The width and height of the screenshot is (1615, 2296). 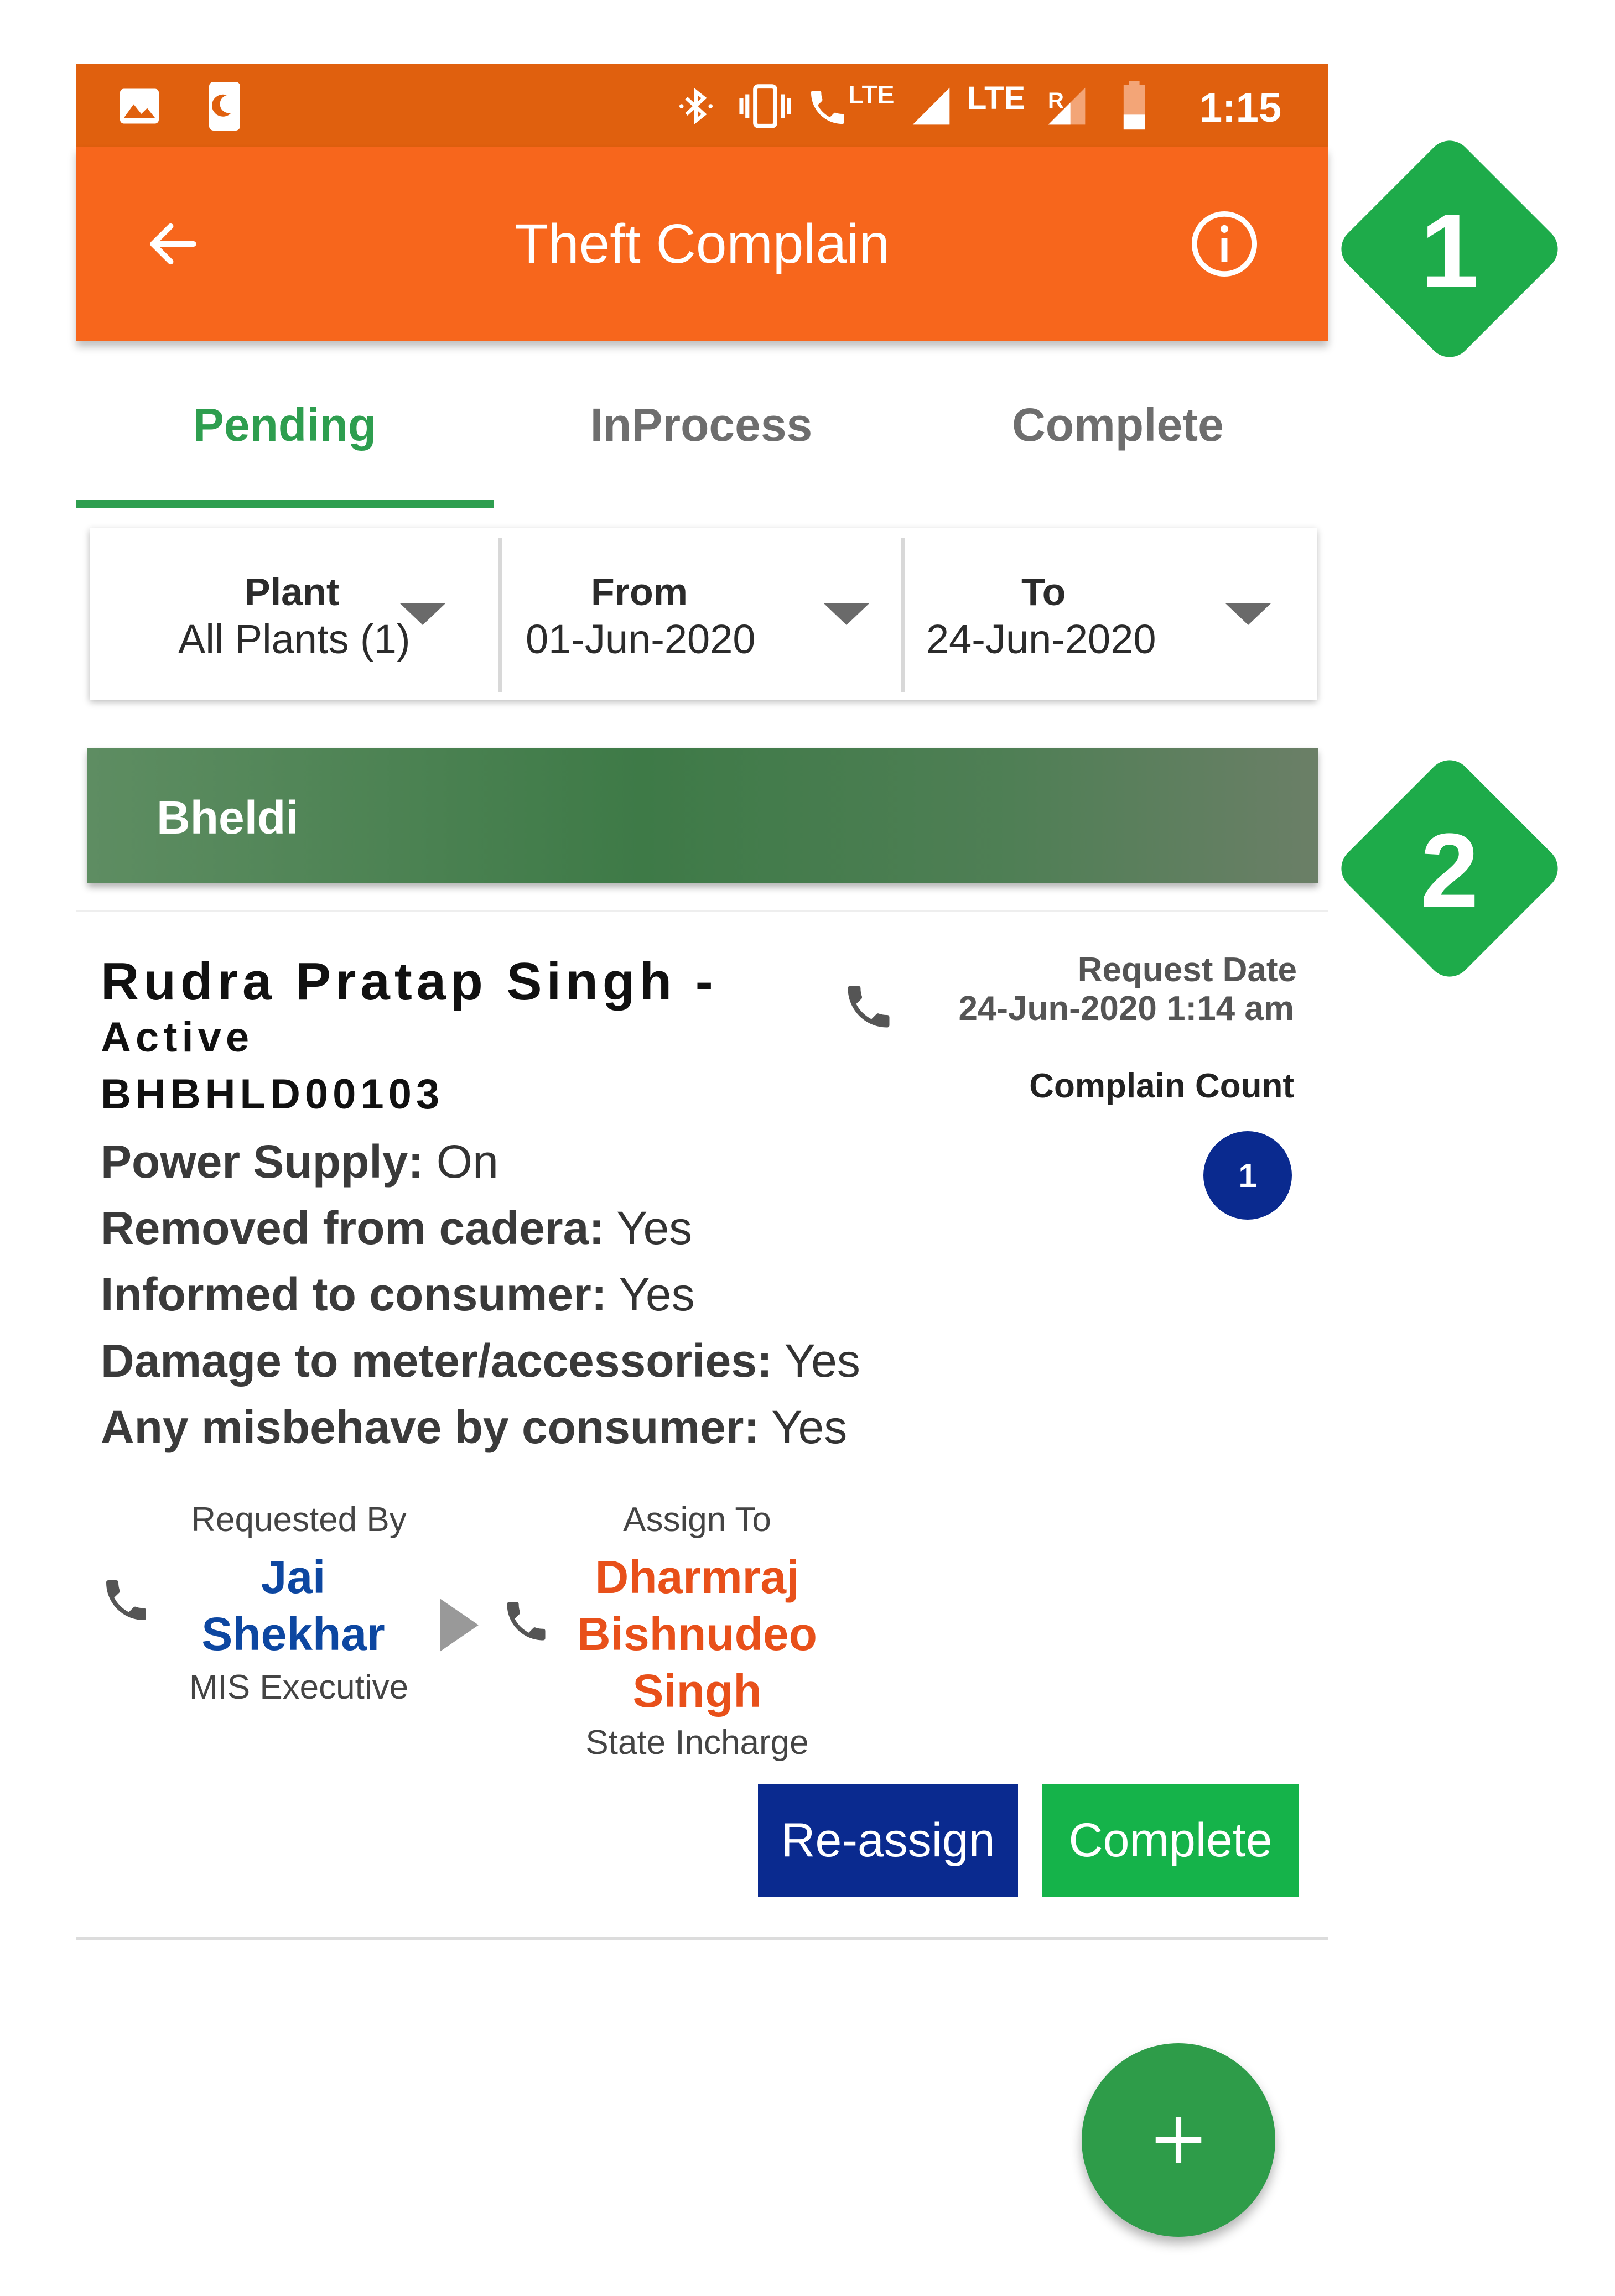 I want to click on field-row: Informed to consumer: Yes, so click(x=398, y=1294).